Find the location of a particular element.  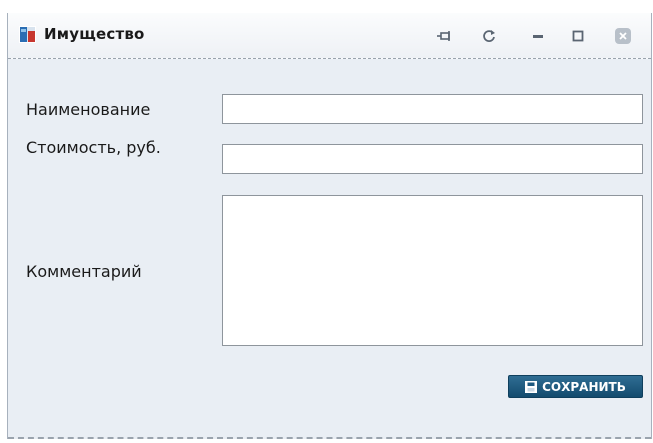

close-icon is located at coordinates (623, 36).